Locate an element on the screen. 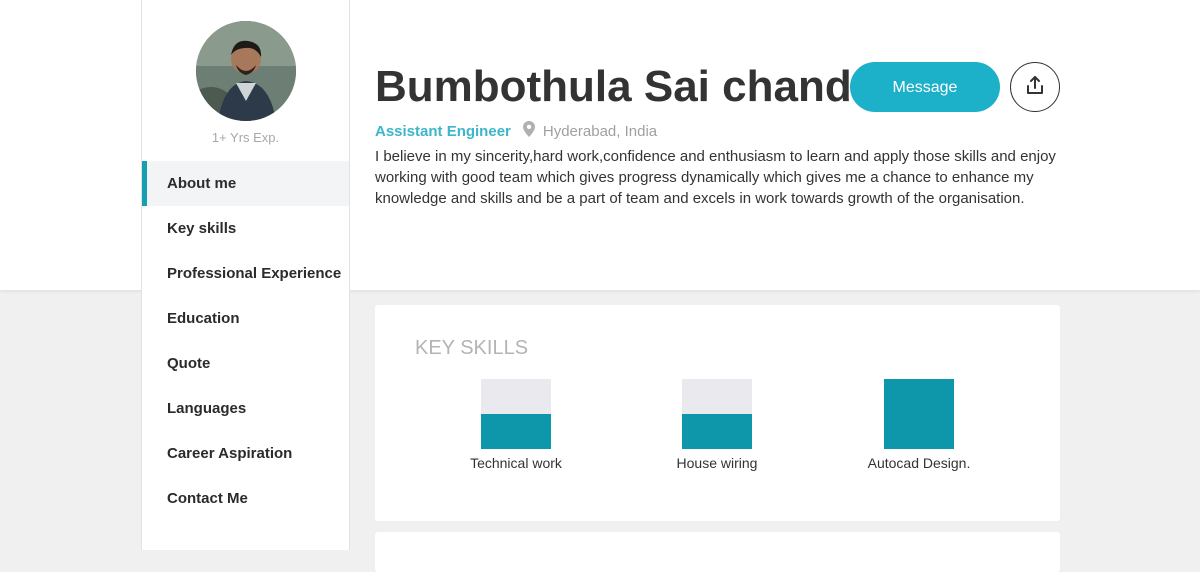 Image resolution: width=1200 pixels, height=572 pixels. key-skills-title: KEY SKILLS is located at coordinates (472, 348).